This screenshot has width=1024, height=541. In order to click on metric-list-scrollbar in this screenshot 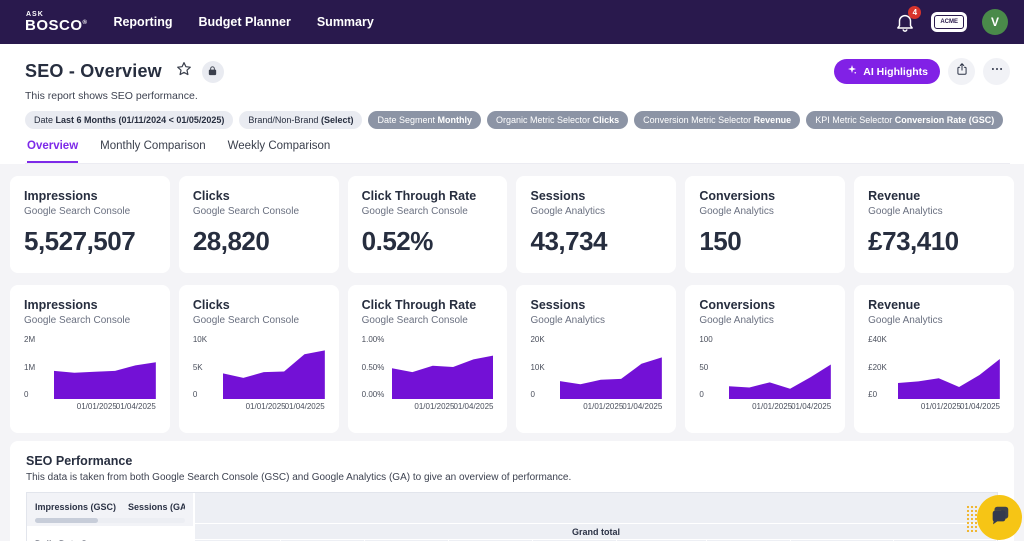, I will do `click(110, 520)`.